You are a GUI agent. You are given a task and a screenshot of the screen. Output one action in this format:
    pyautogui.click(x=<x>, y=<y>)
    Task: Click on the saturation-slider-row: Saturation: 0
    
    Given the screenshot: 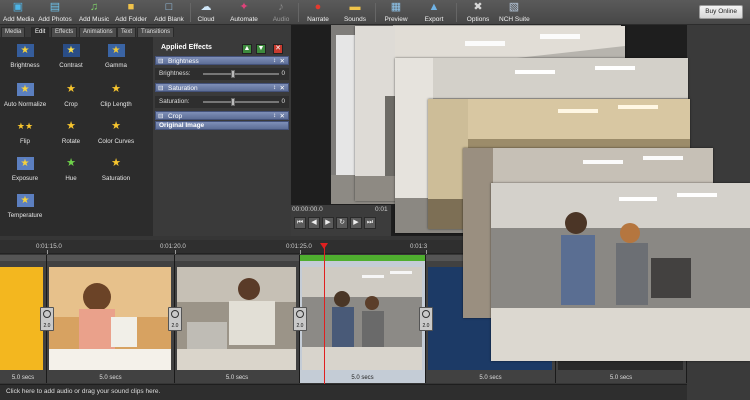 What is the action you would take?
    pyautogui.click(x=222, y=102)
    